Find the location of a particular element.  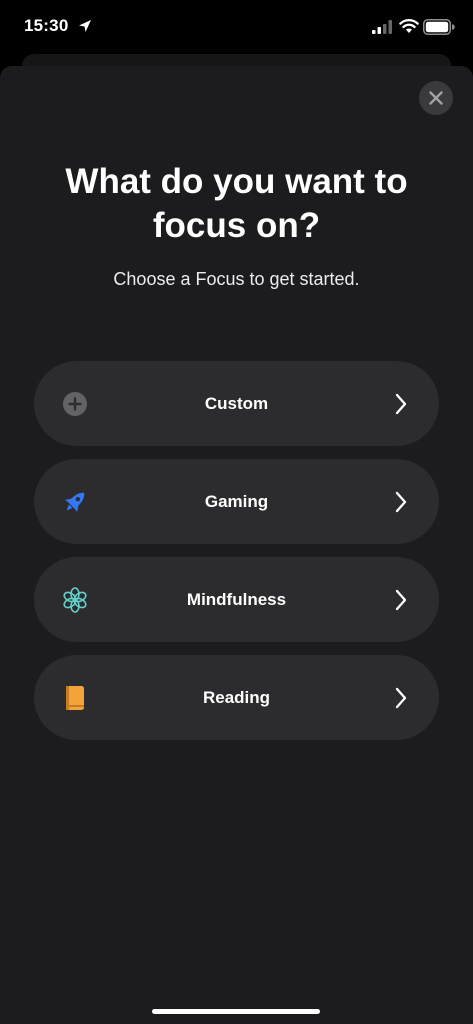

close-icon is located at coordinates (436, 98).